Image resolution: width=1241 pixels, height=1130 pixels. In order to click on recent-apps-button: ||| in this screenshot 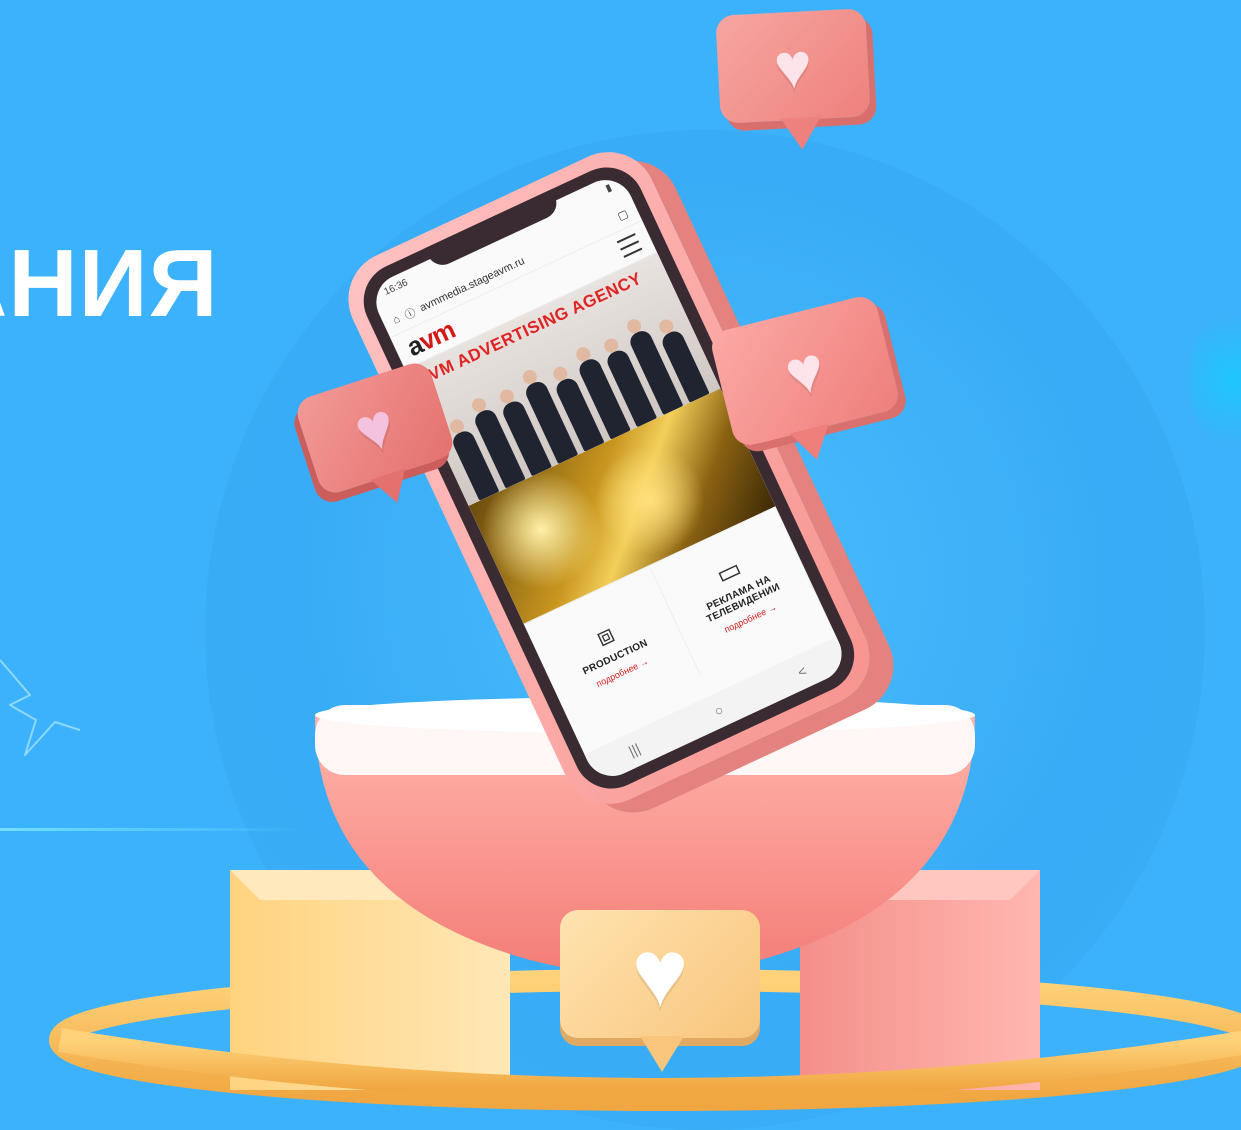, I will do `click(634, 749)`.